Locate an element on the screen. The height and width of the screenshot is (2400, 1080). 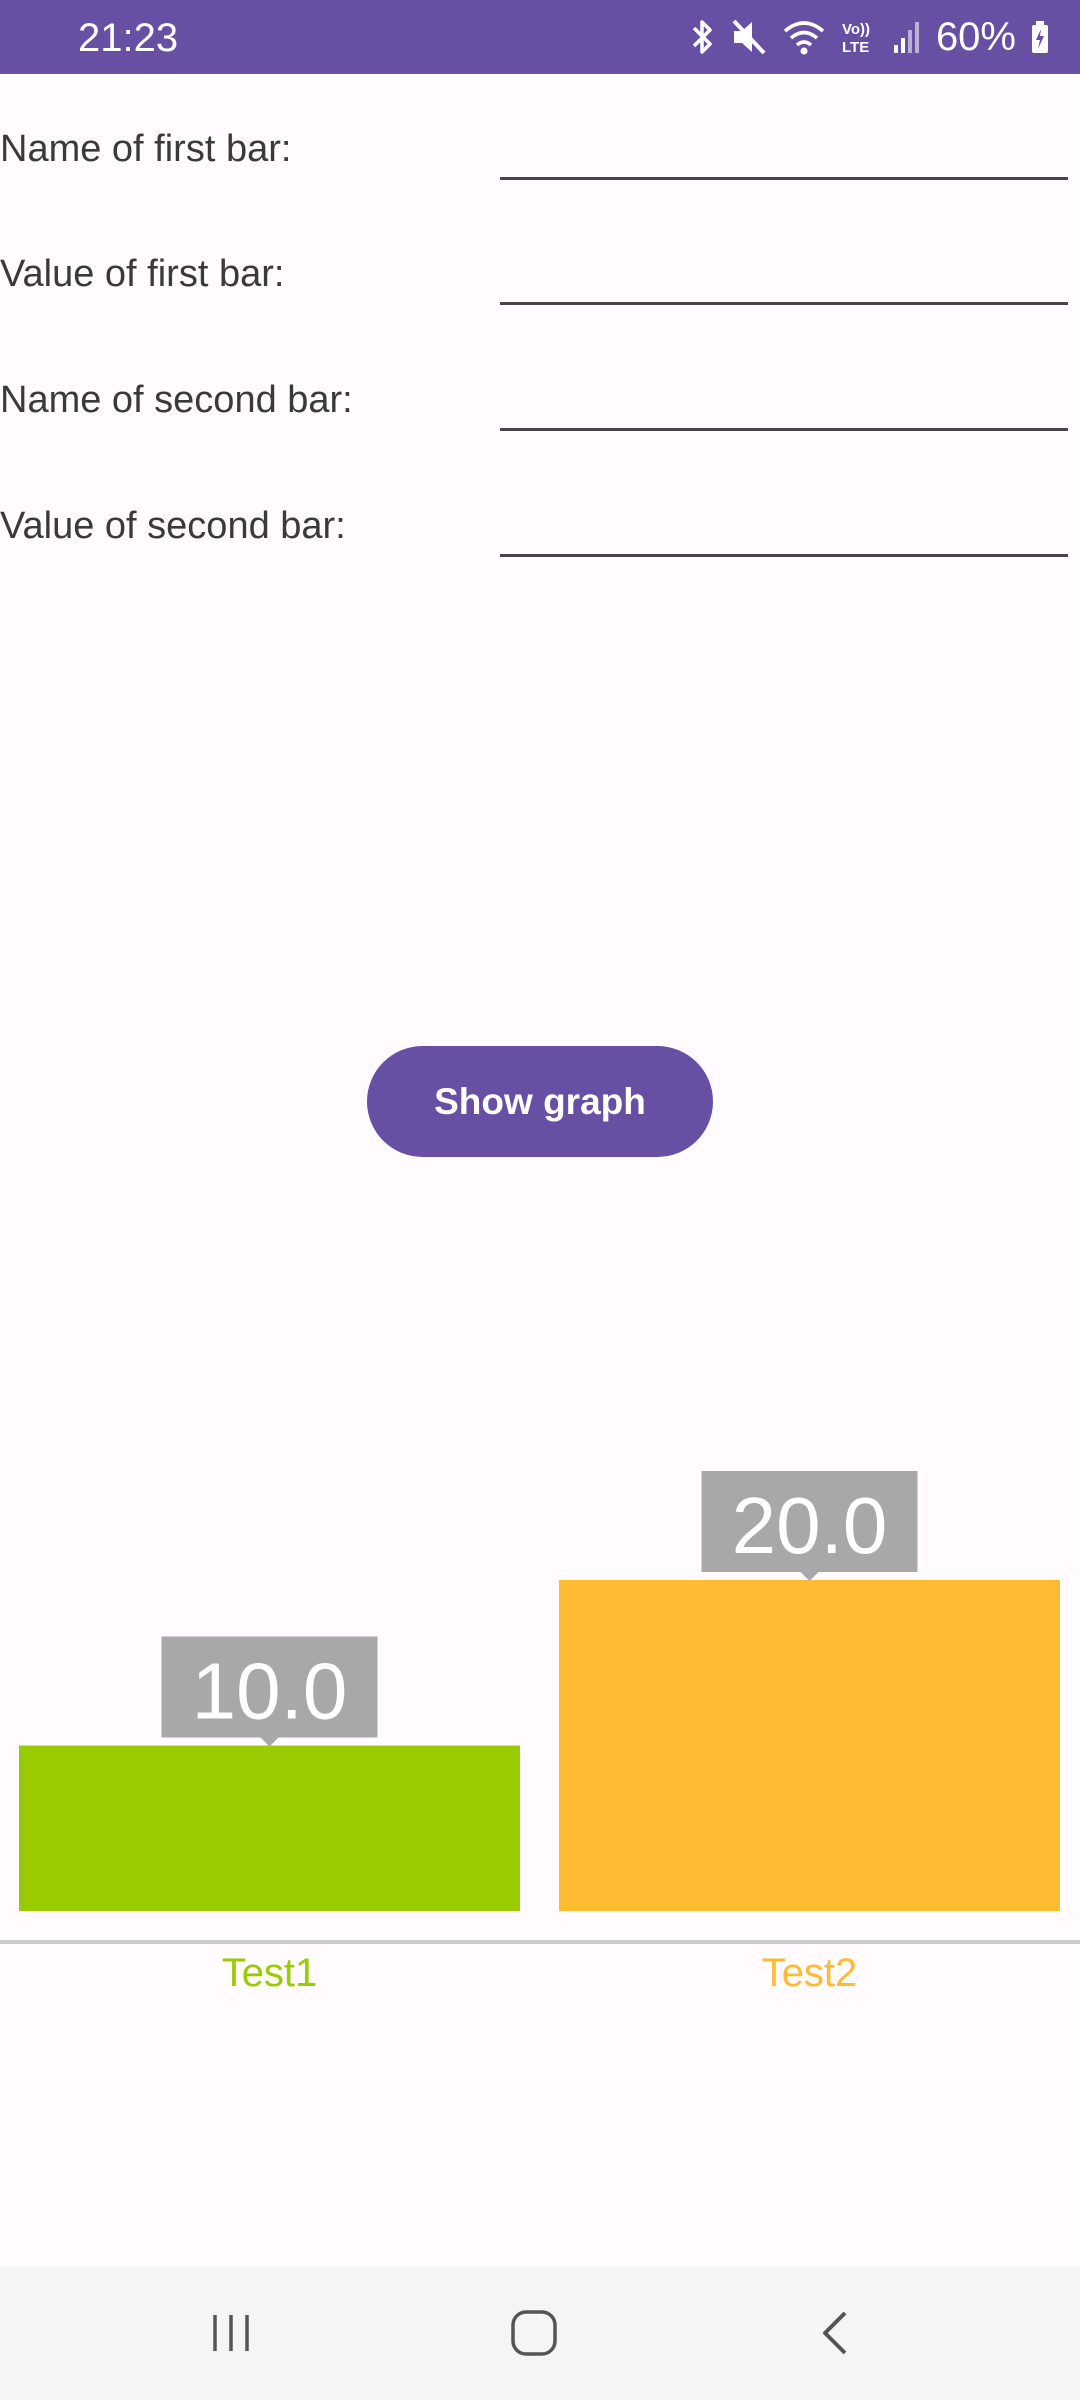
category-label: Test2 is located at coordinates (810, 1973).